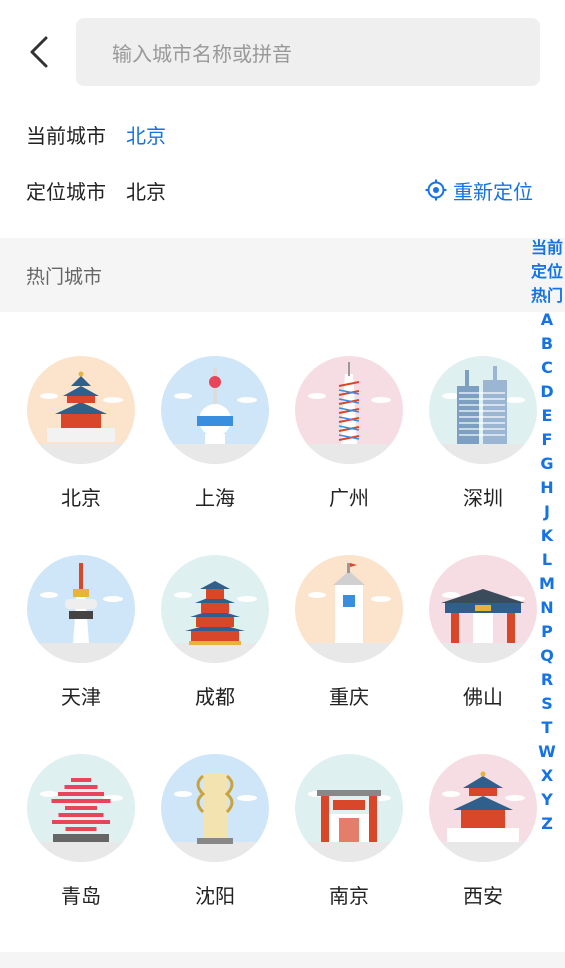 Image resolution: width=565 pixels, height=968 pixels. Describe the element at coordinates (547, 776) in the screenshot. I see `index-item: X` at that location.